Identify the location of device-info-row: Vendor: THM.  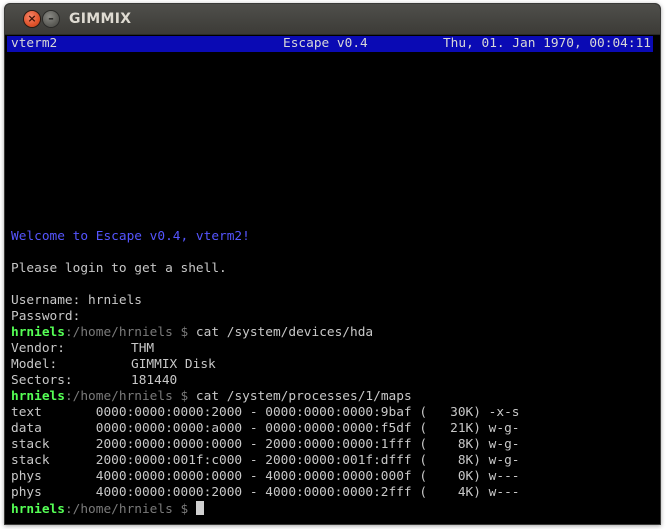
(331, 349).